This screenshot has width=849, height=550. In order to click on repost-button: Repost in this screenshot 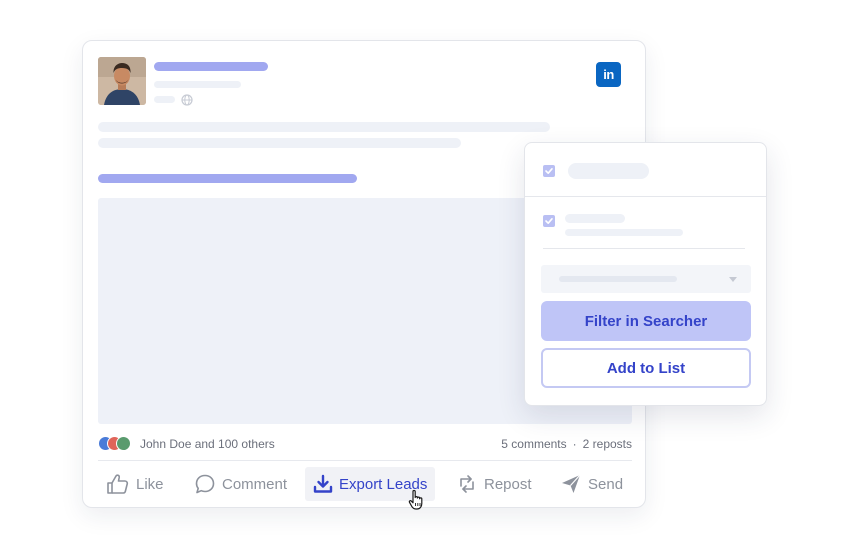, I will do `click(494, 484)`.